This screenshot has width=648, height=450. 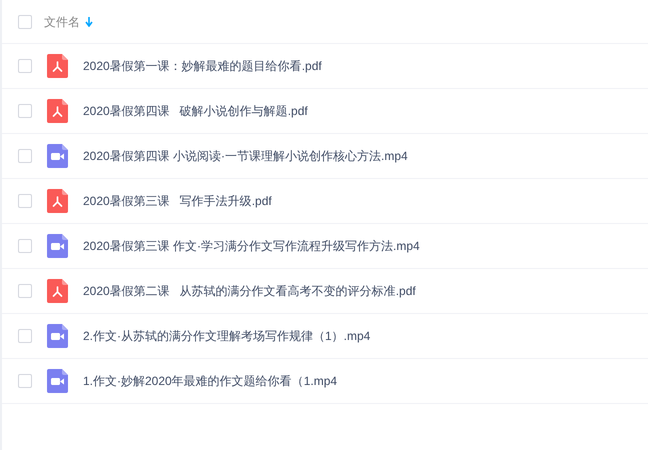 I want to click on file-name: 2020暑假第四课 破解小说创作与解题.pdf, so click(x=195, y=111).